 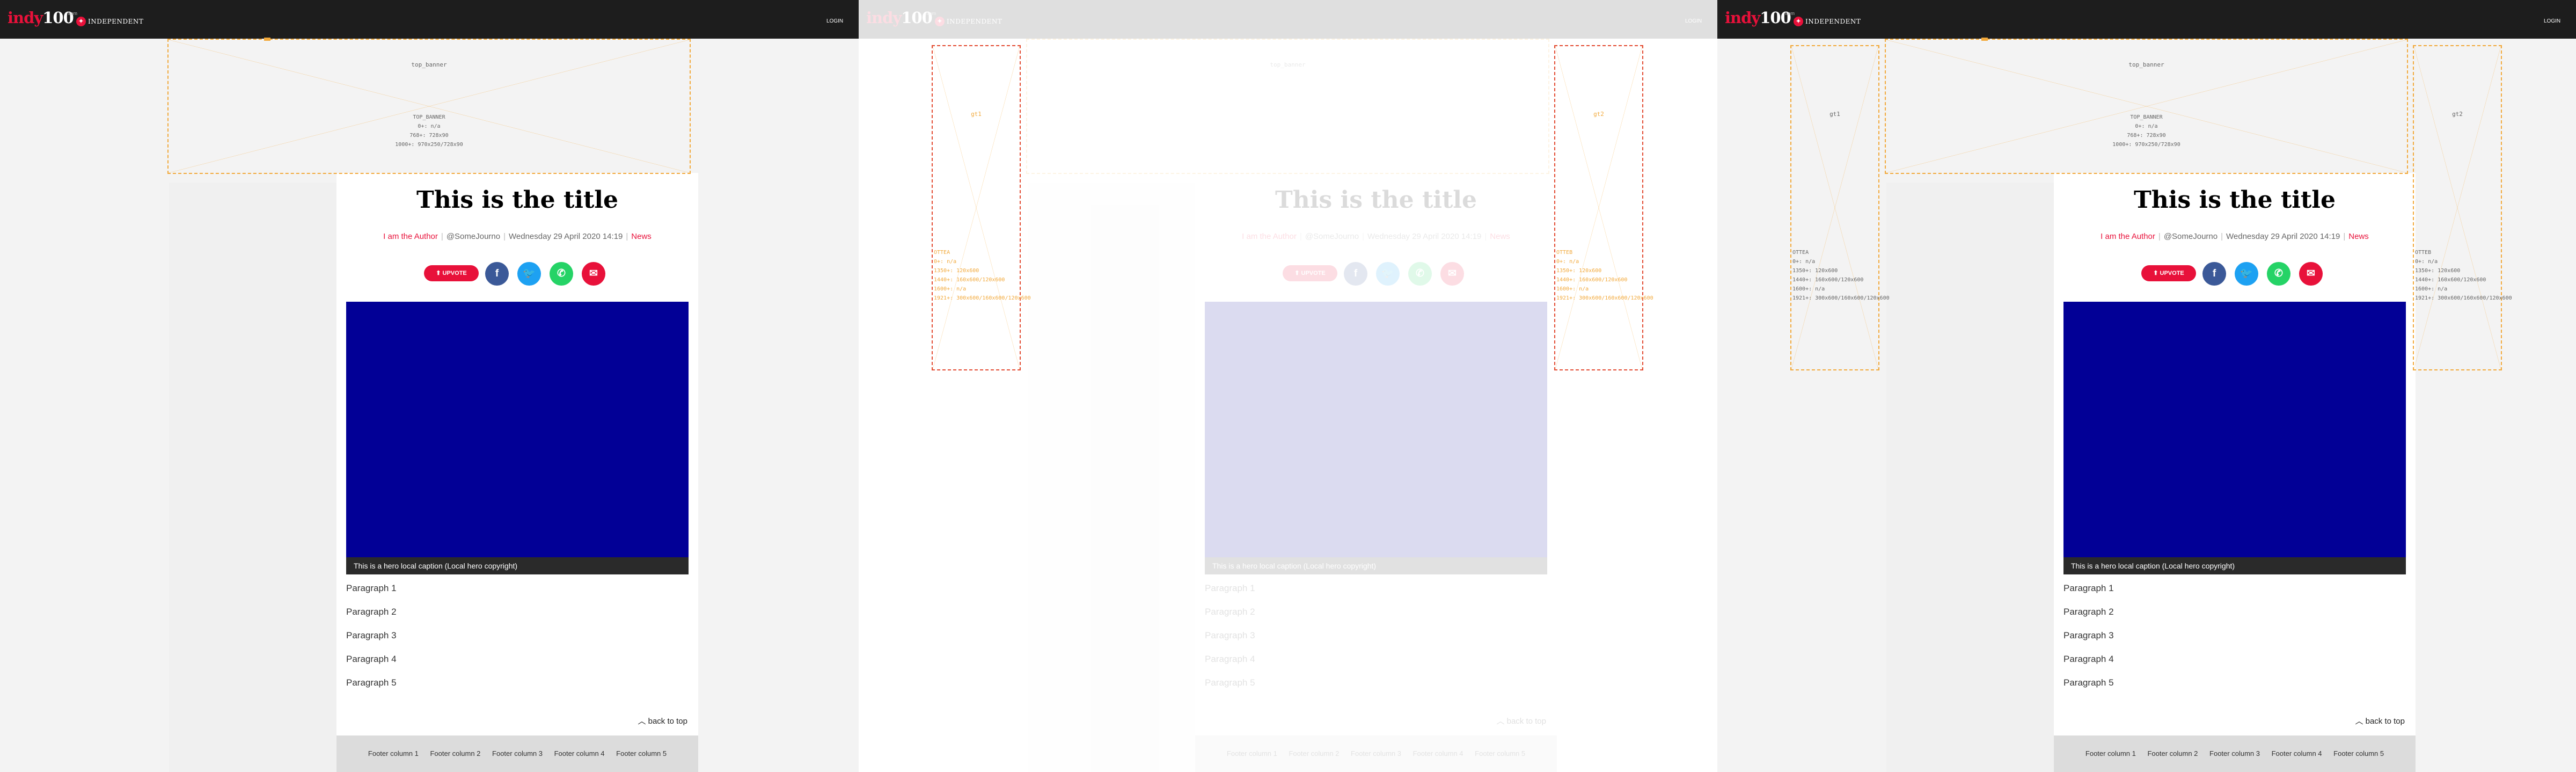 What do you see at coordinates (81, 21) in the screenshot?
I see `independent-eagle-icon: ✦` at bounding box center [81, 21].